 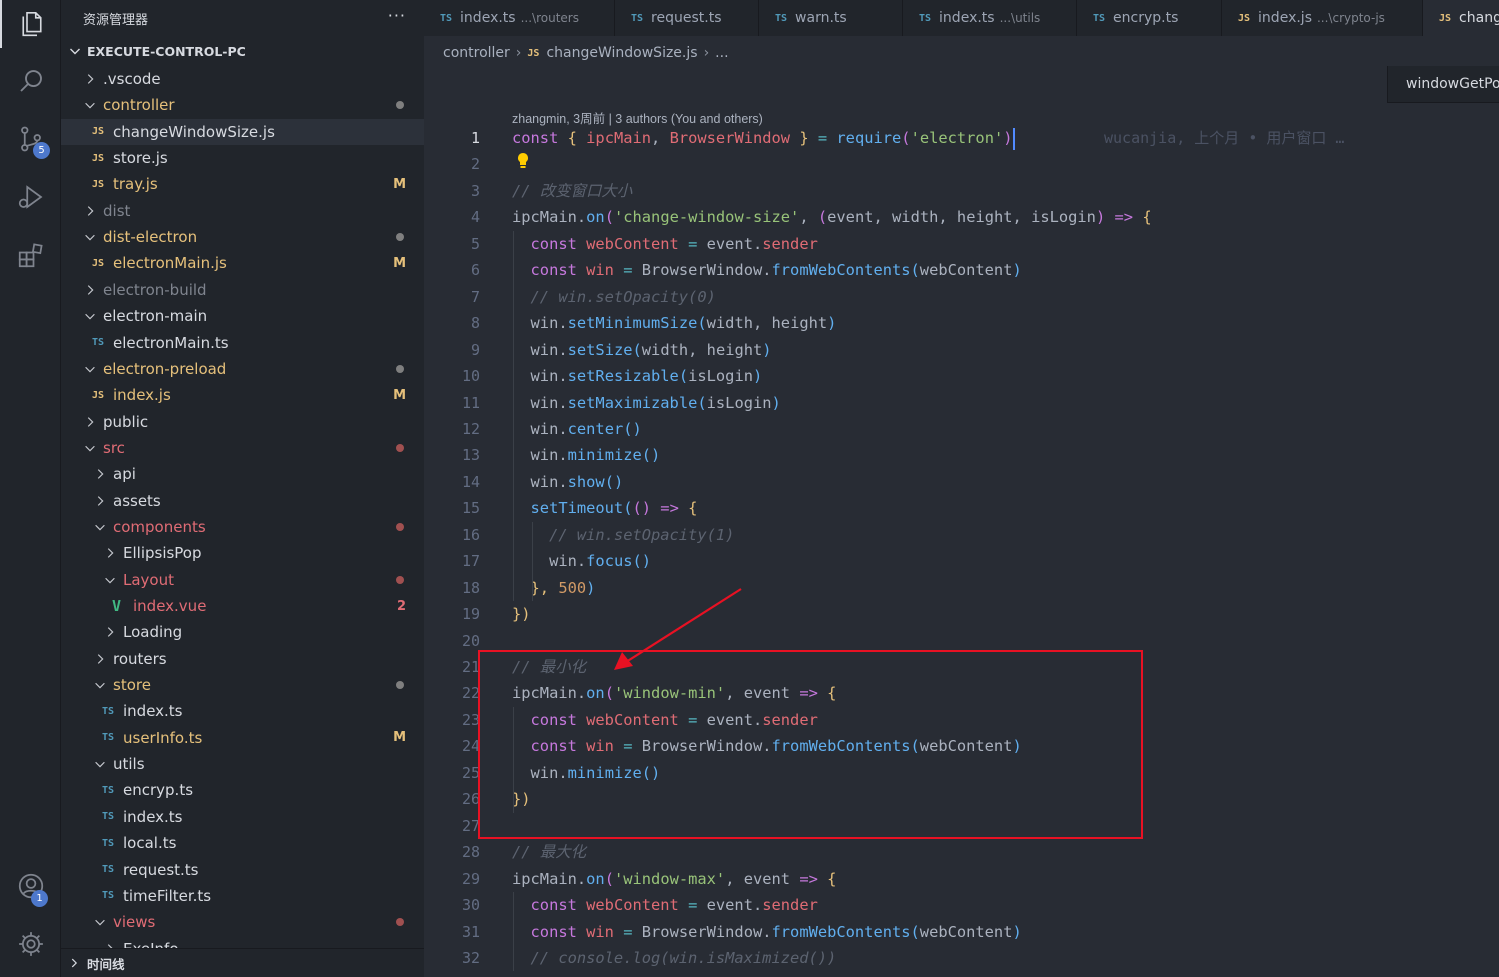 What do you see at coordinates (242, 158) in the screenshot?
I see `file-item: JS store.js` at bounding box center [242, 158].